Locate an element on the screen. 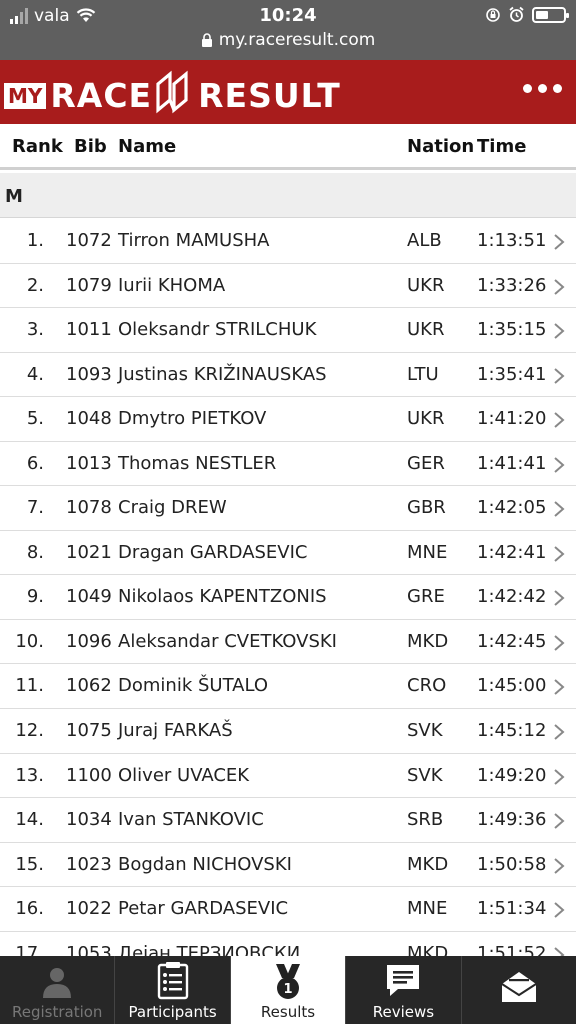  table-row: 6. 1013 Thomas NESTLER GER 1:41:41 is located at coordinates (288, 464).